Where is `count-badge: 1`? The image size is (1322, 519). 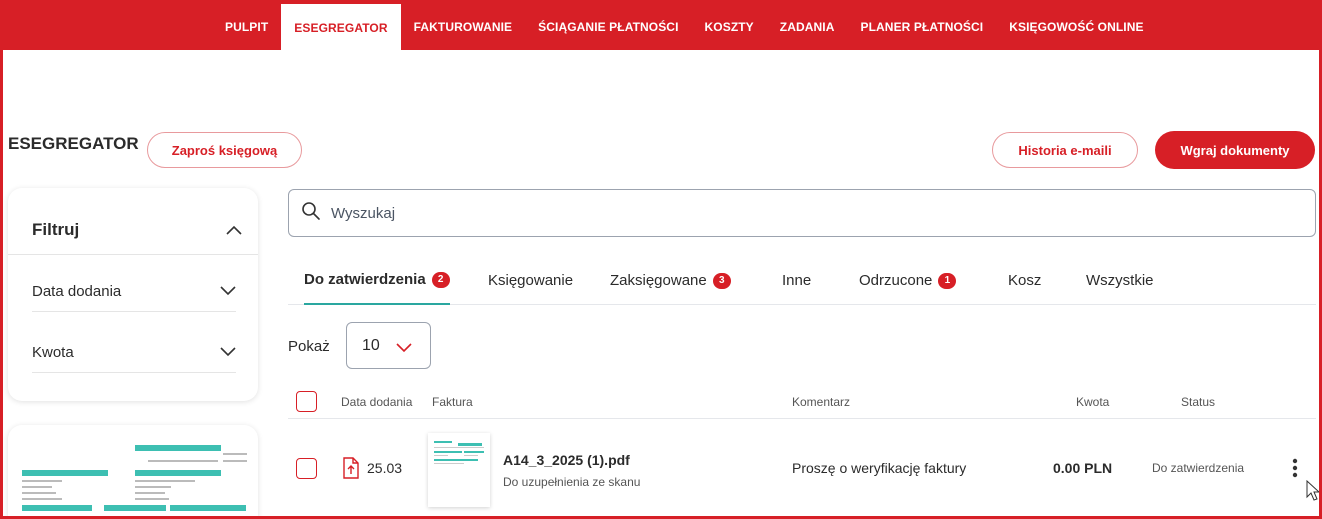 count-badge: 1 is located at coordinates (947, 280).